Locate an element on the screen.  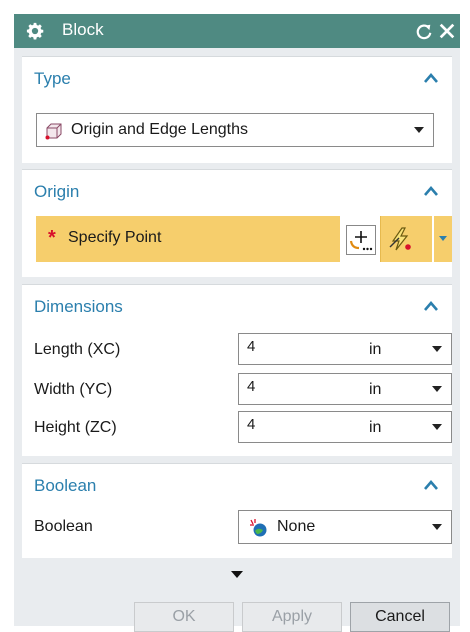
reset-icon is located at coordinates (424, 31).